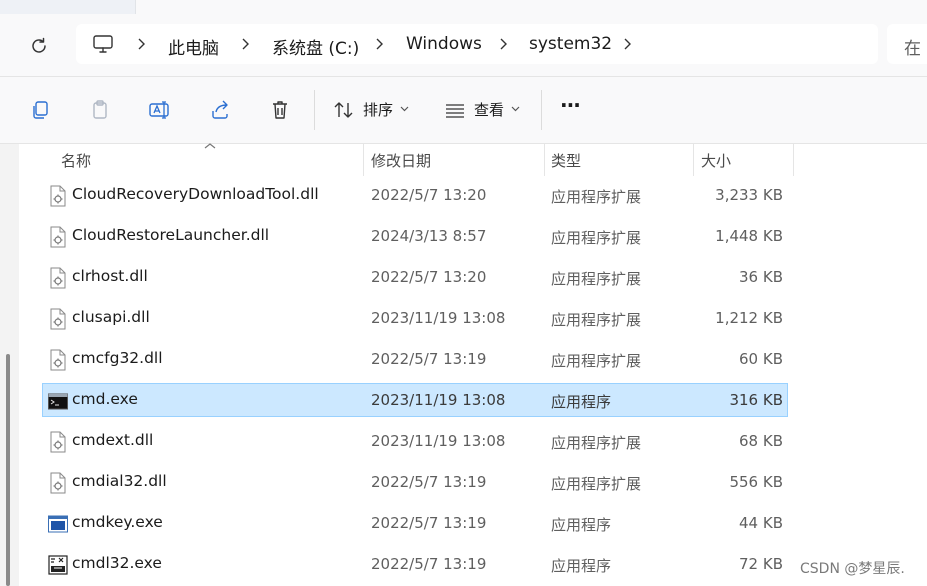  I want to click on file-size: 60 KB, so click(761, 359).